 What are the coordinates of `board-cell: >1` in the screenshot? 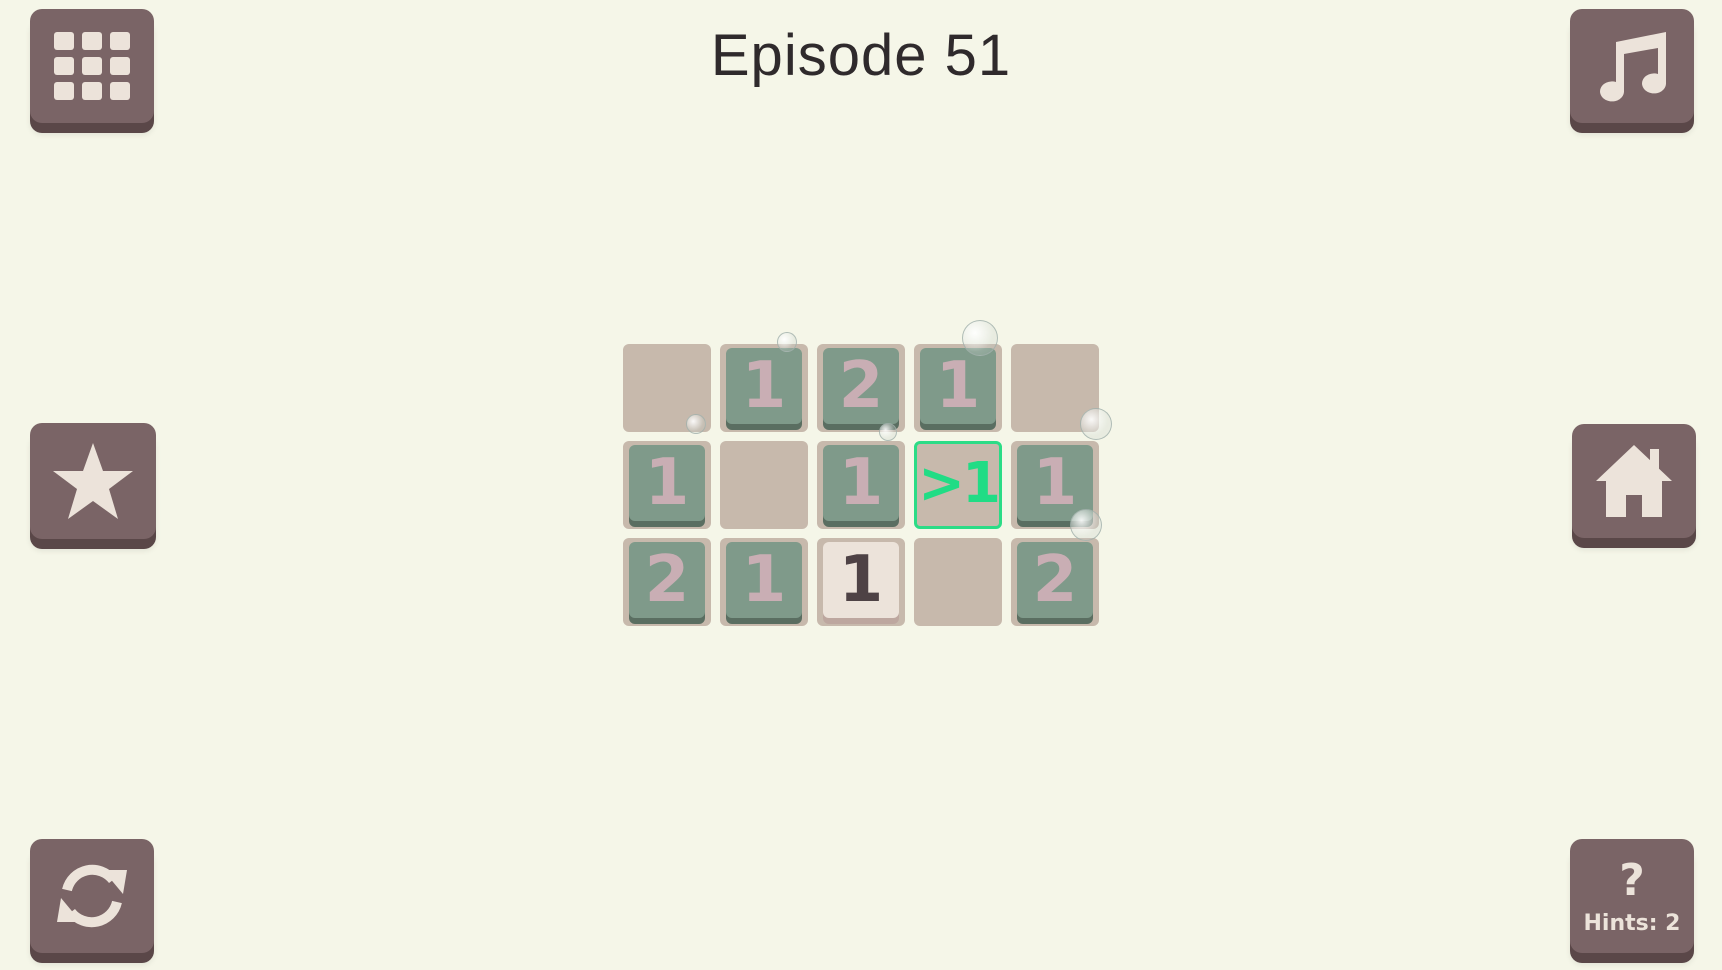 It's located at (958, 485).